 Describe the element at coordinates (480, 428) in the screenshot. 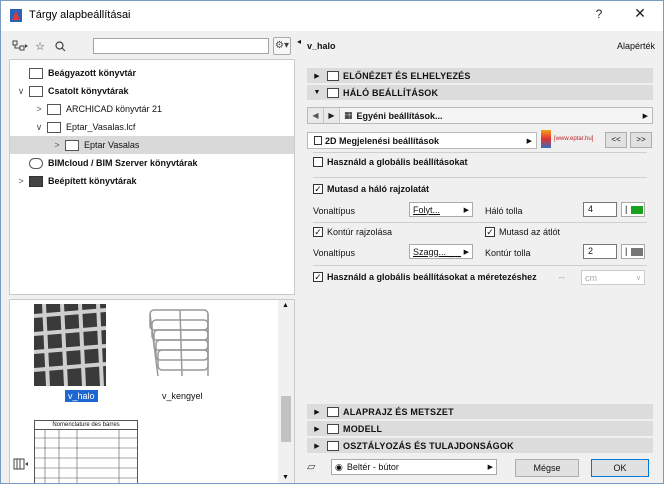

I see `section-model: ▶ MODELL` at that location.